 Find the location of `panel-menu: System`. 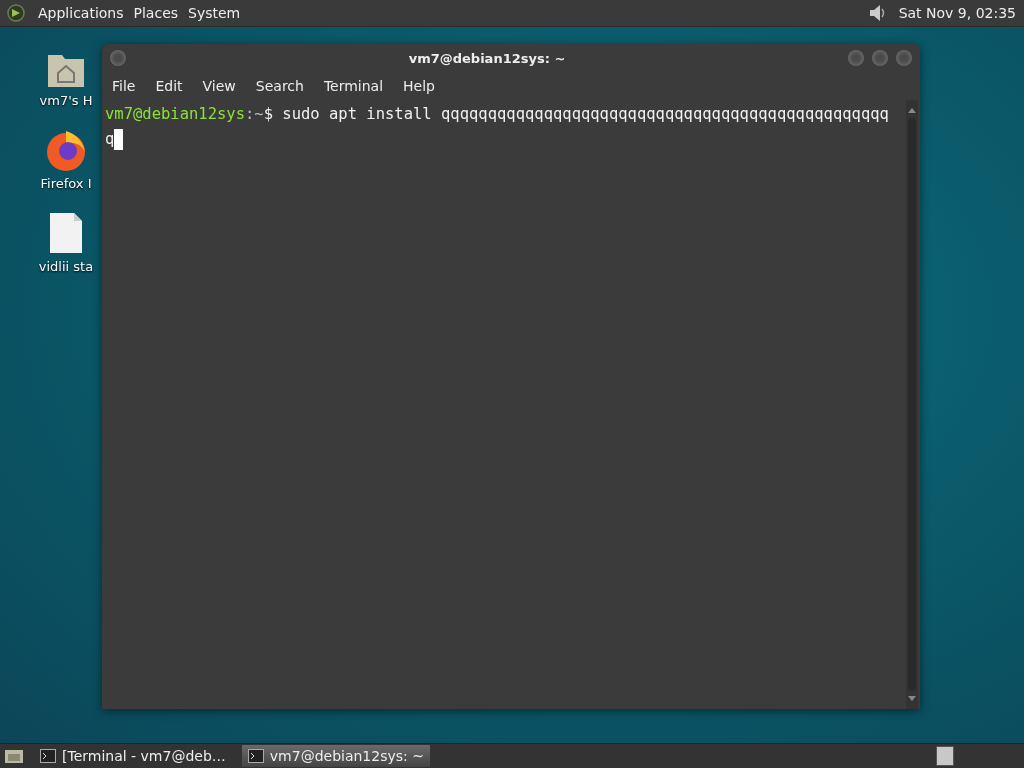

panel-menu: System is located at coordinates (214, 13).